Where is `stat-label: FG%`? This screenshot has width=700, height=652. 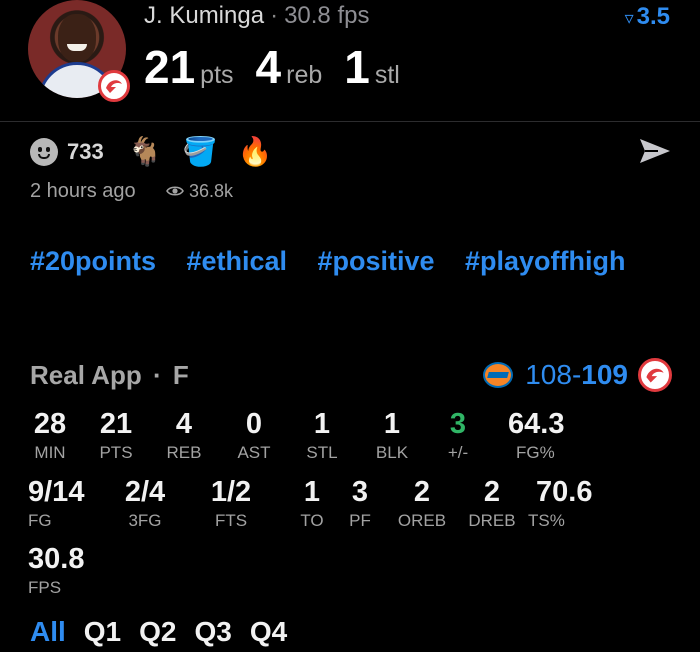
stat-label: FG% is located at coordinates (535, 452).